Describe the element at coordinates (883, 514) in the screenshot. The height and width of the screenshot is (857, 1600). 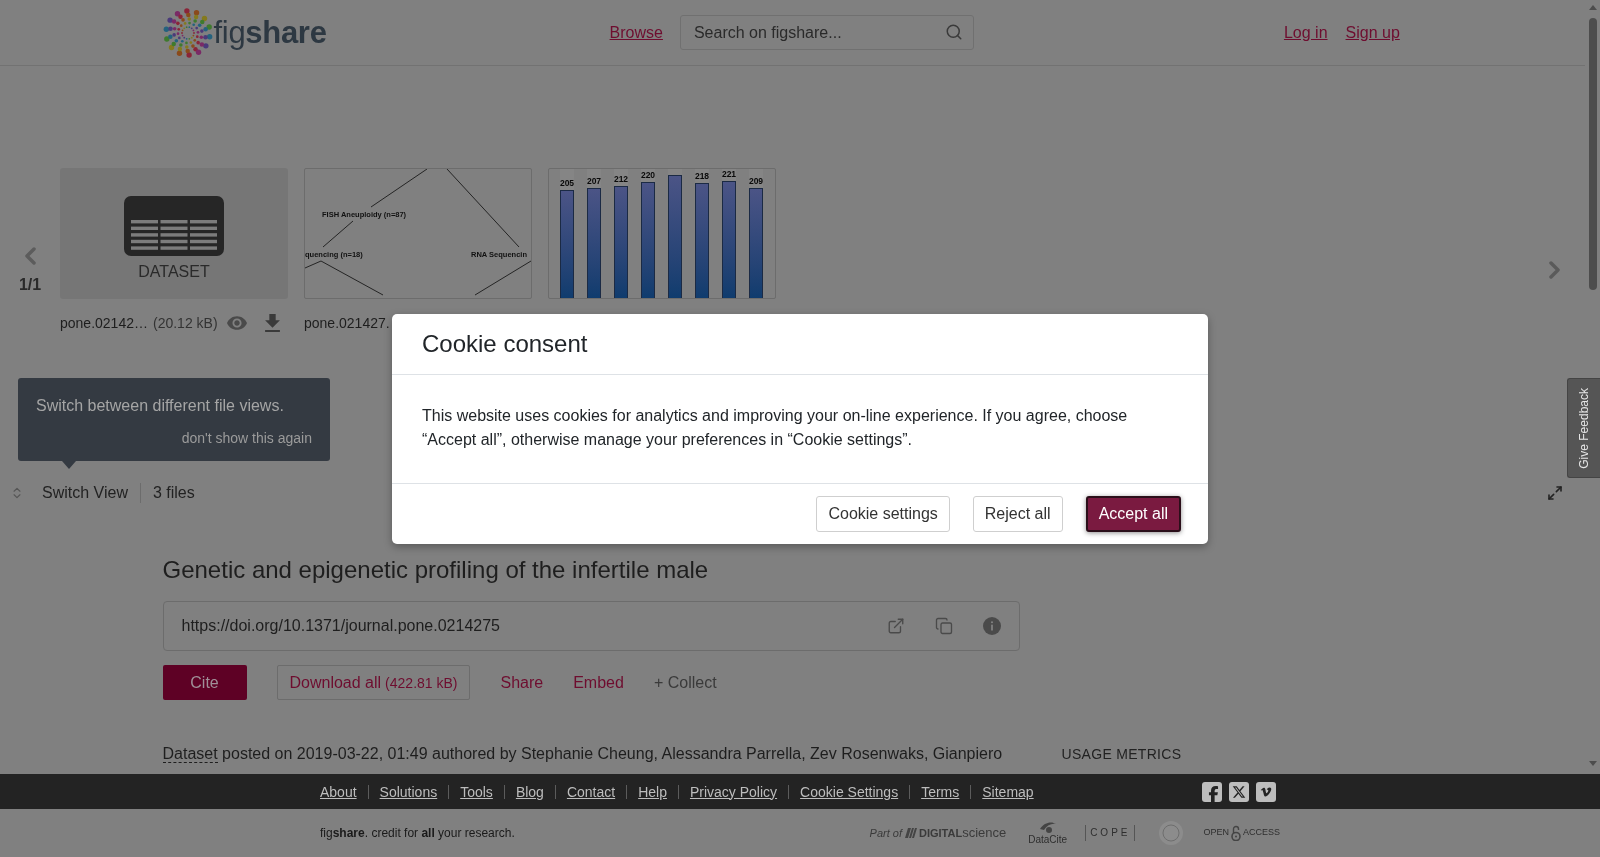
I see `dialog-button: Cookie settings` at that location.